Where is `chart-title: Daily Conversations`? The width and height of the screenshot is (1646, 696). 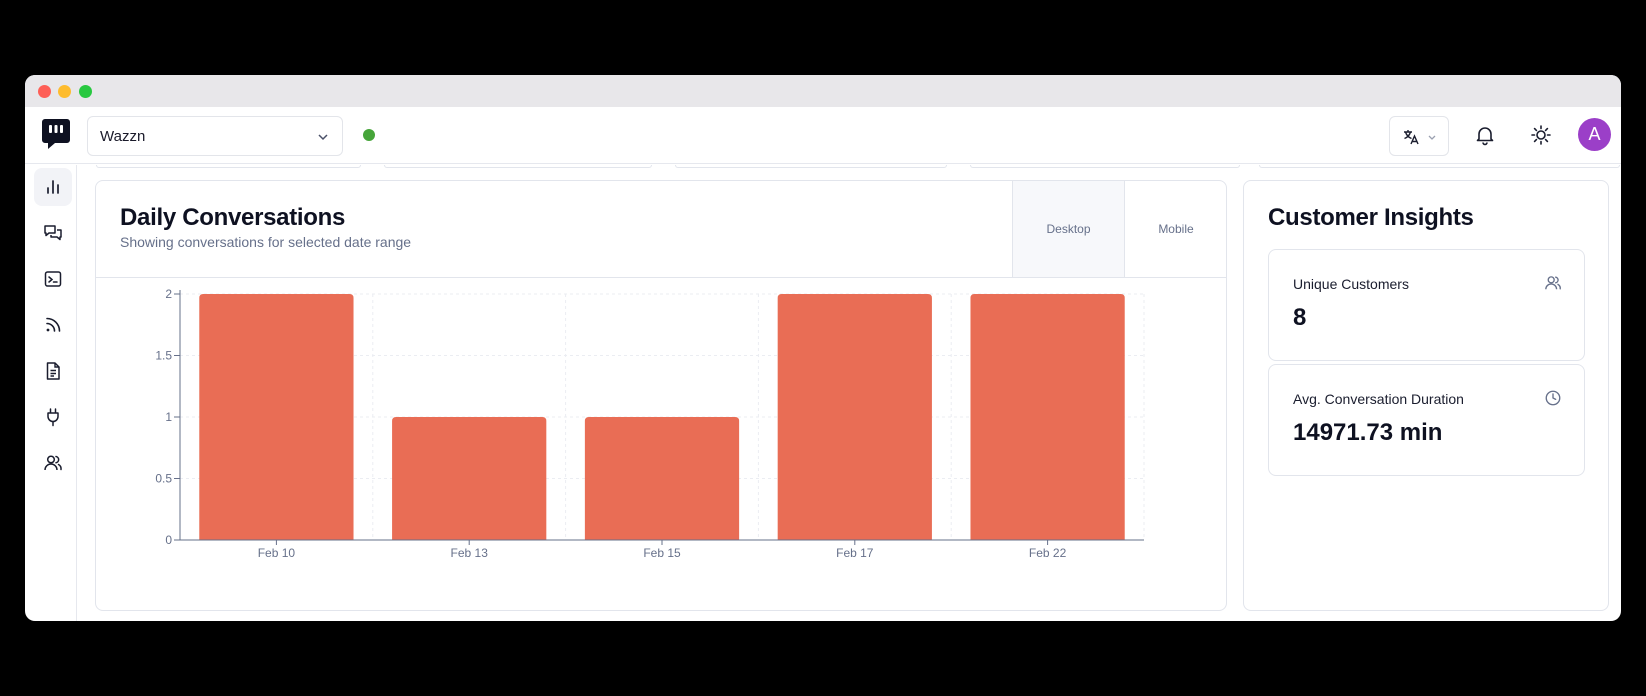
chart-title: Daily Conversations is located at coordinates (233, 217).